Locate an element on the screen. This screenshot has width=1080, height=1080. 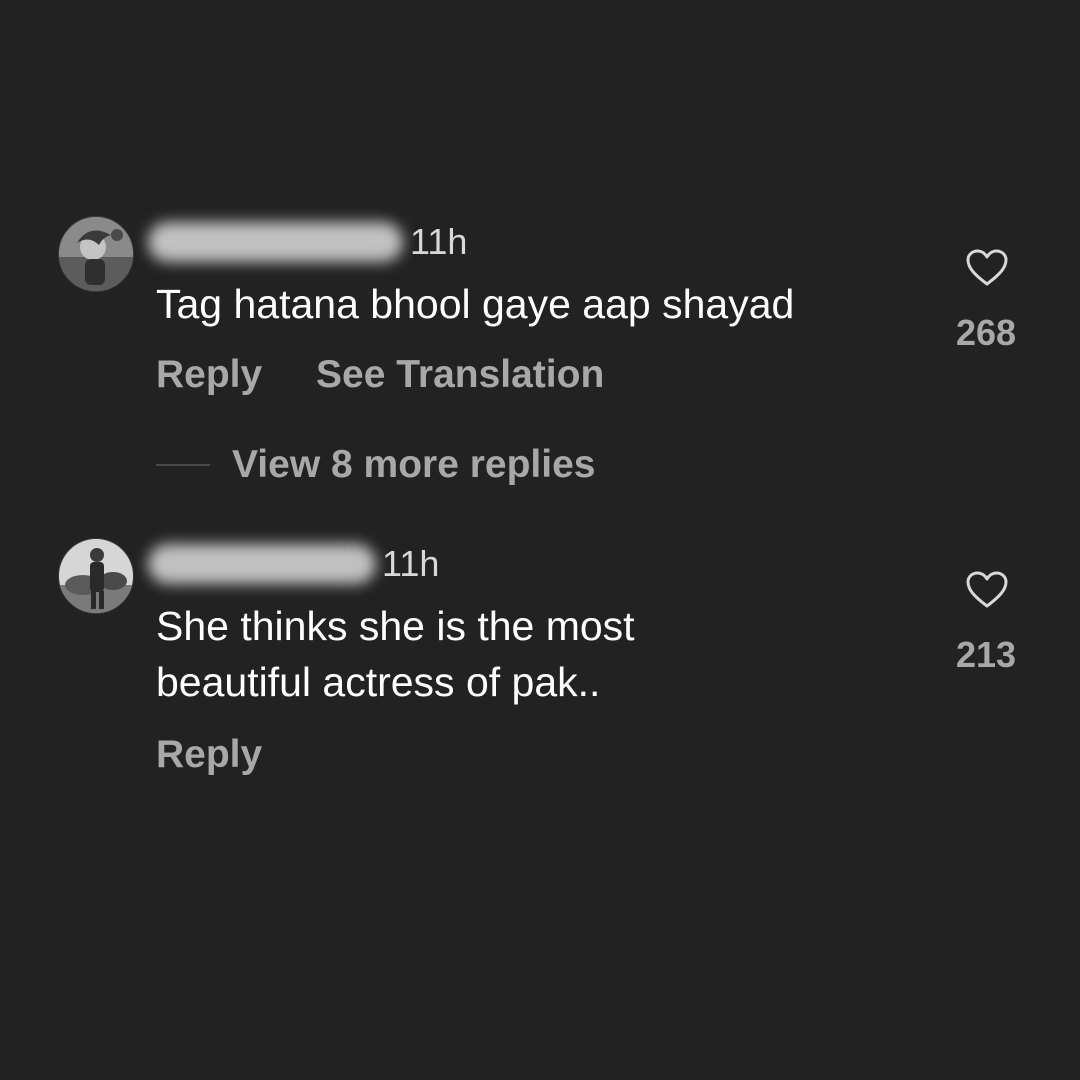
like-count: 268 is located at coordinates (986, 332).